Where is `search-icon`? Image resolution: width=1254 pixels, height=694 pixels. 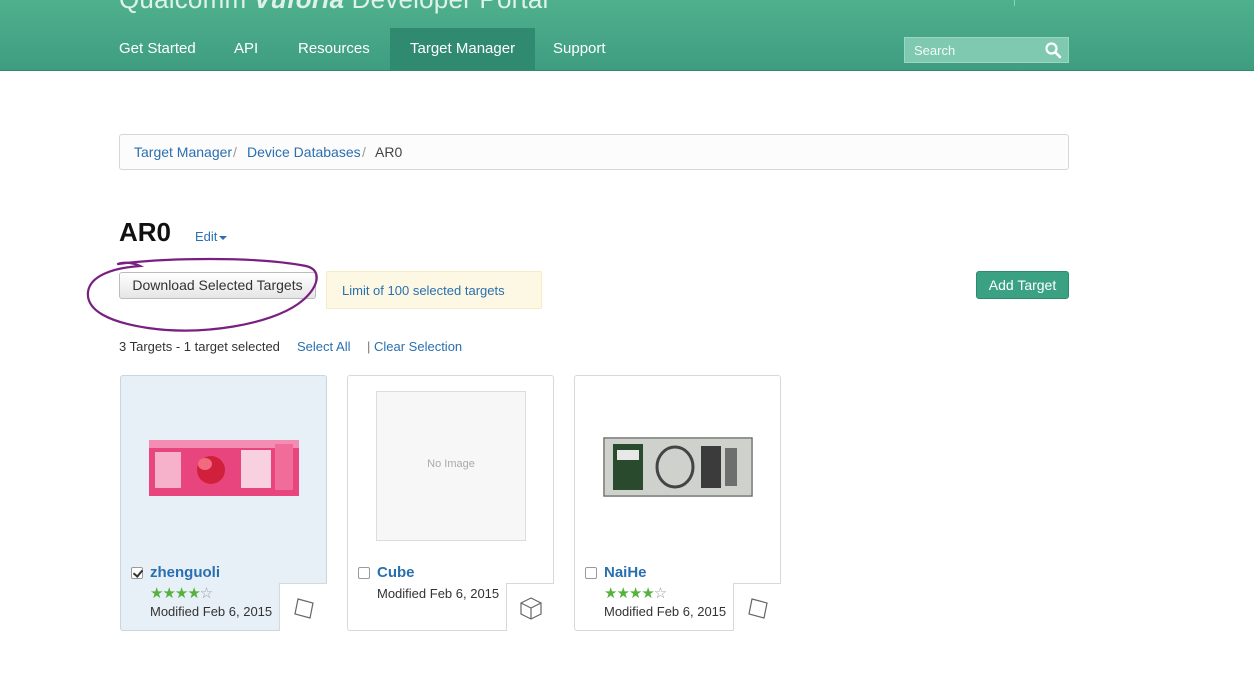
search-icon is located at coordinates (1053, 50).